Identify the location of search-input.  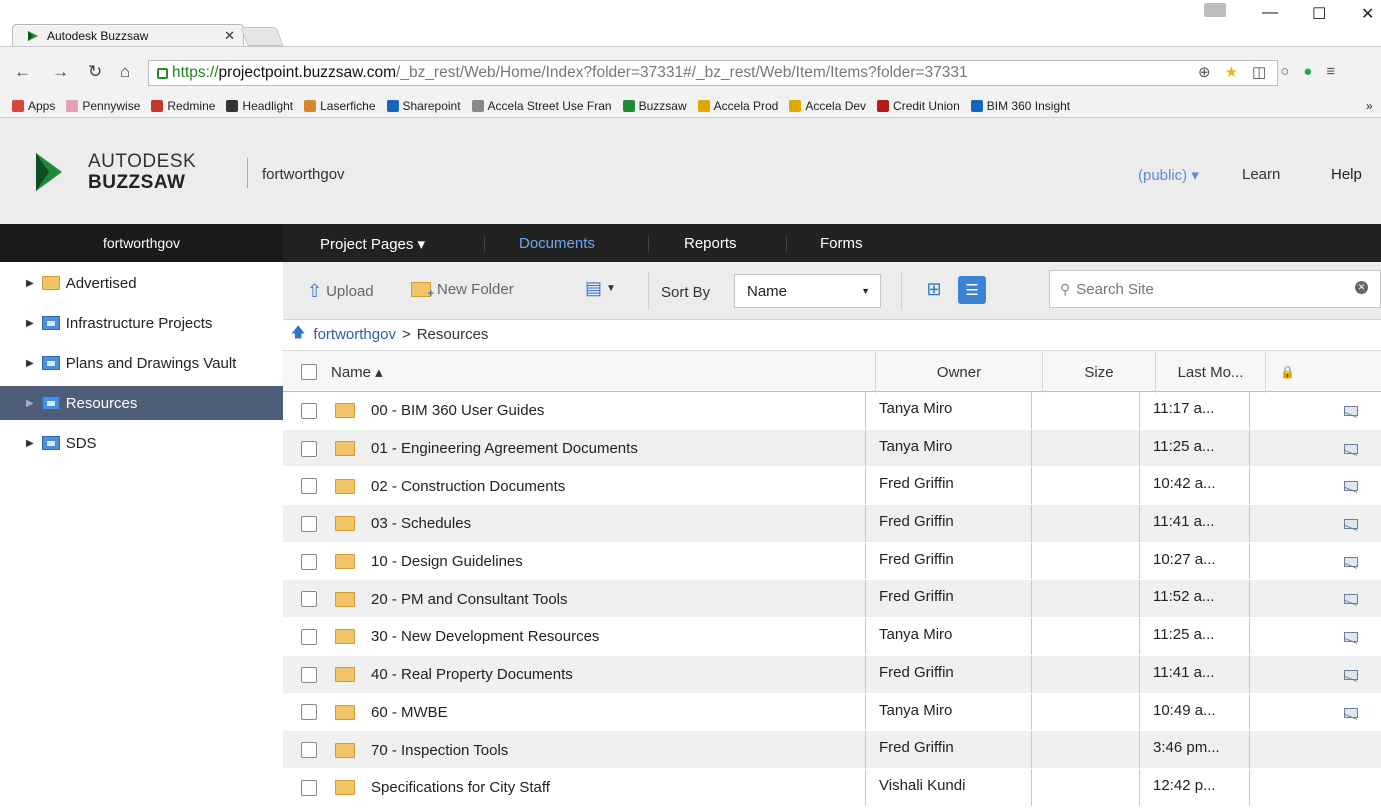
(1216, 289).